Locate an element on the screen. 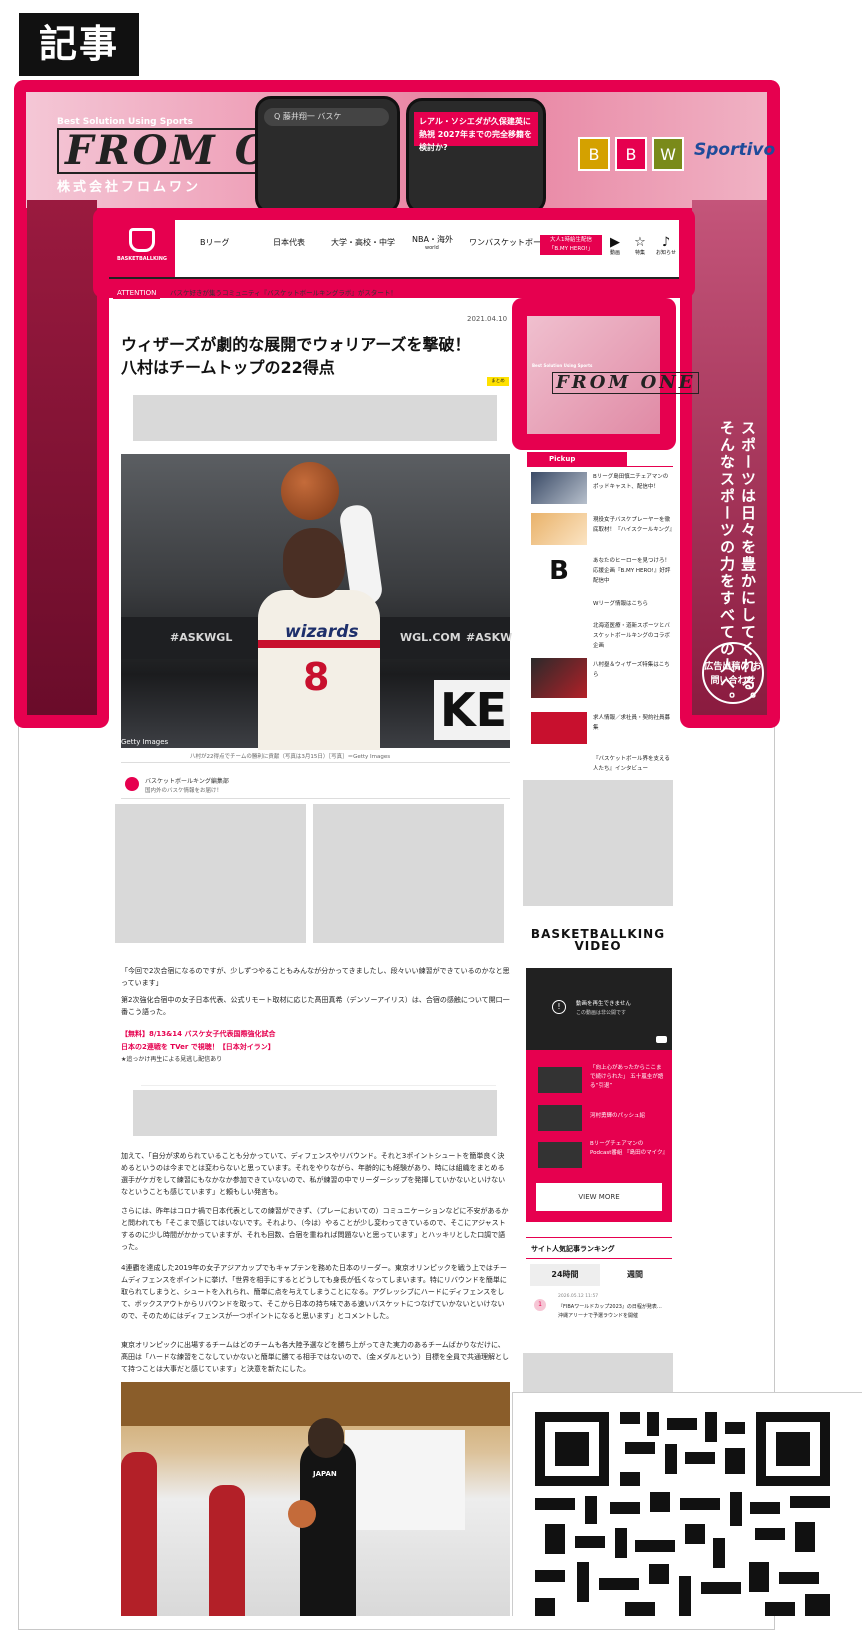  sidebar-ad-logo: FROM ONE is located at coordinates (626, 383).